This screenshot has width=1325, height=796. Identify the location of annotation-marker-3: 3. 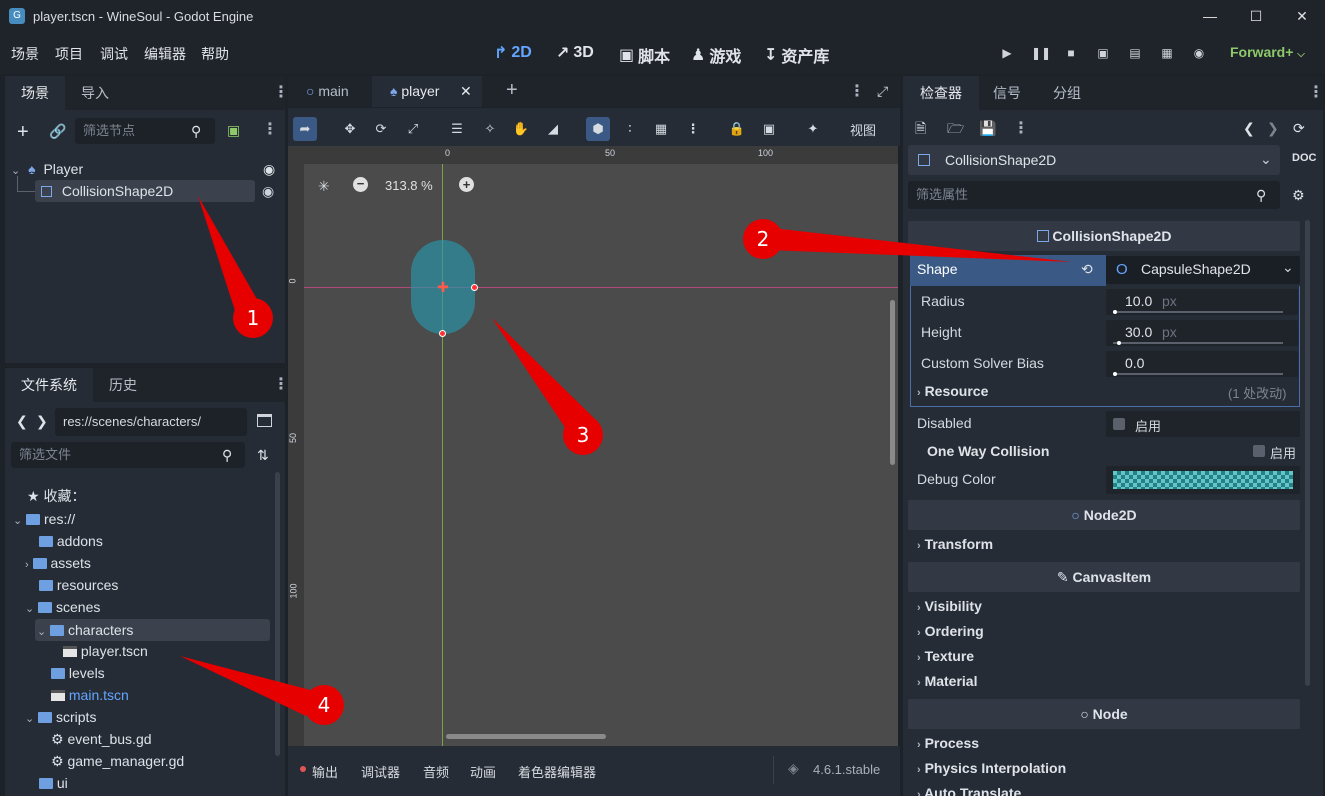
(583, 435).